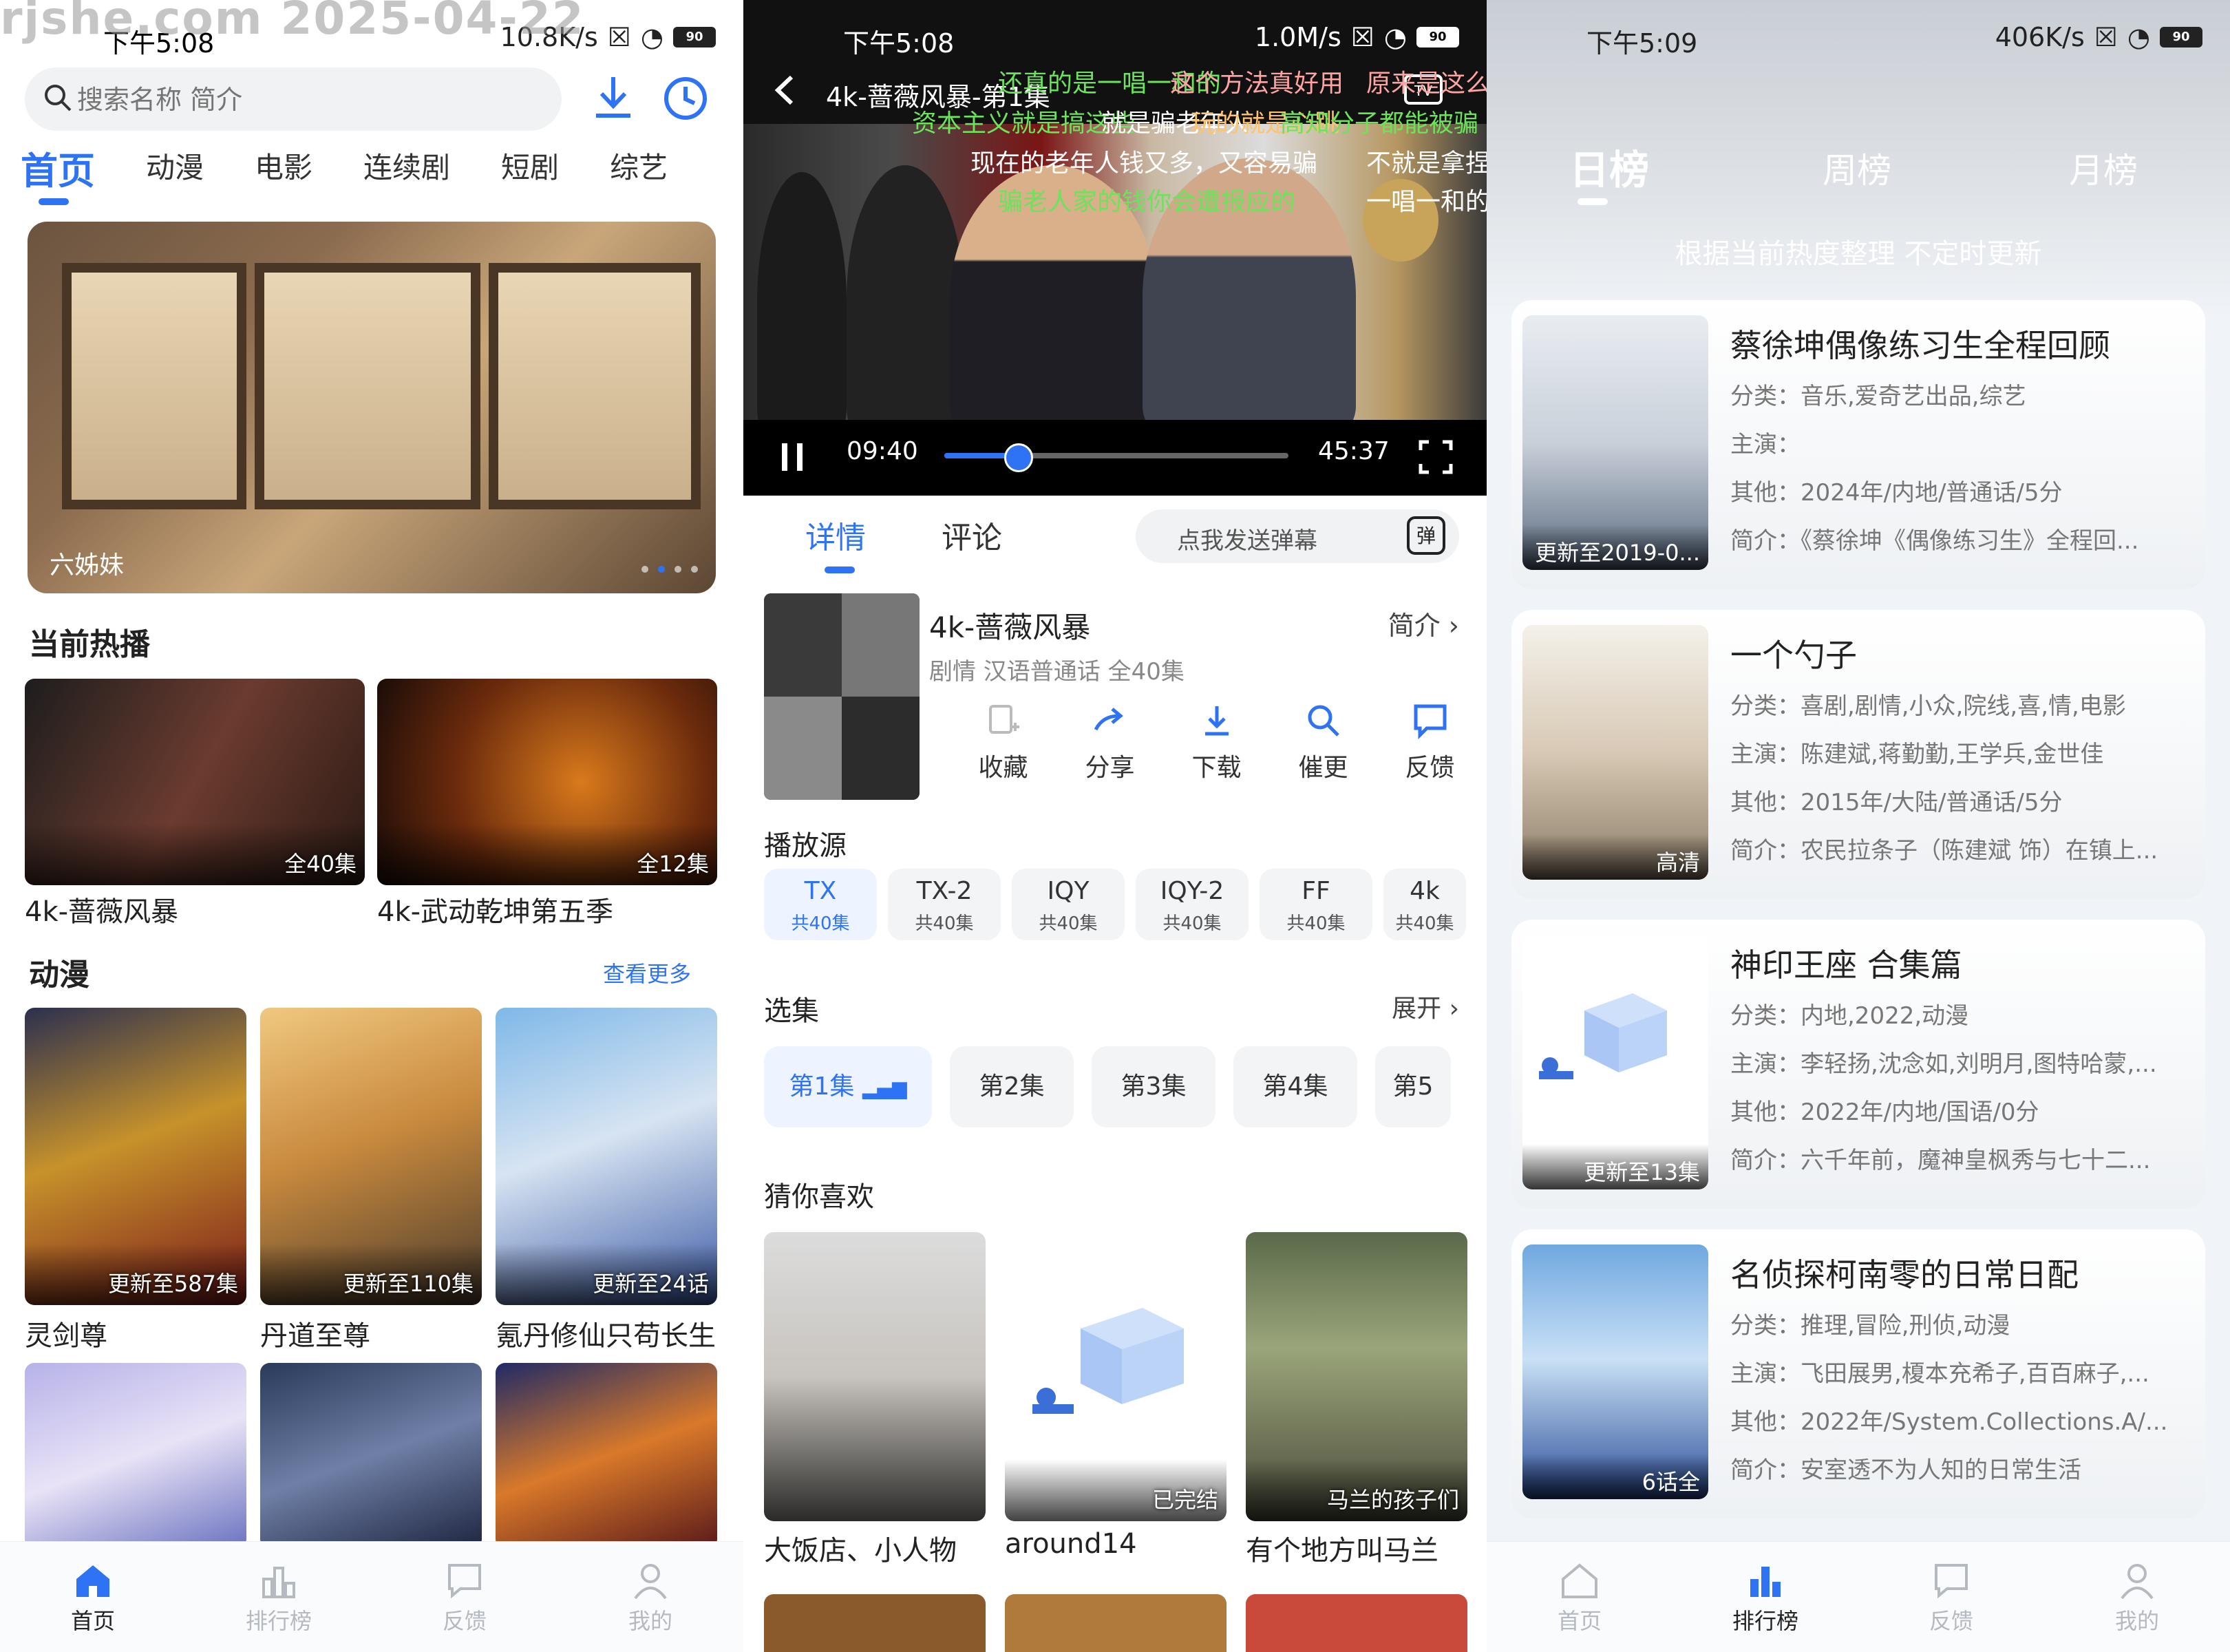 This screenshot has width=2230, height=1652. Describe the element at coordinates (1436, 458) in the screenshot. I see `fullscreen-icon` at that location.